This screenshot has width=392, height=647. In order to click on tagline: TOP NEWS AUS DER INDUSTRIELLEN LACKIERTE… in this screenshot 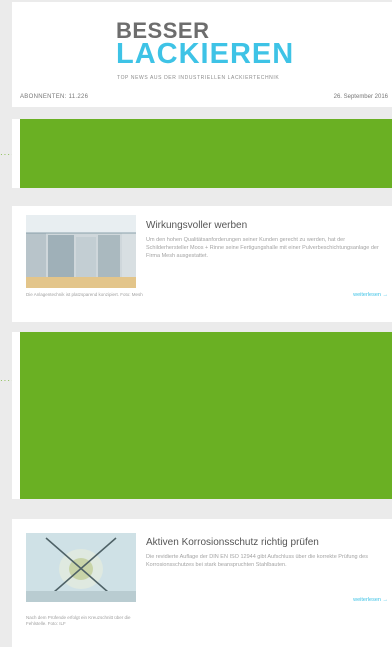, I will do `click(198, 78)`.